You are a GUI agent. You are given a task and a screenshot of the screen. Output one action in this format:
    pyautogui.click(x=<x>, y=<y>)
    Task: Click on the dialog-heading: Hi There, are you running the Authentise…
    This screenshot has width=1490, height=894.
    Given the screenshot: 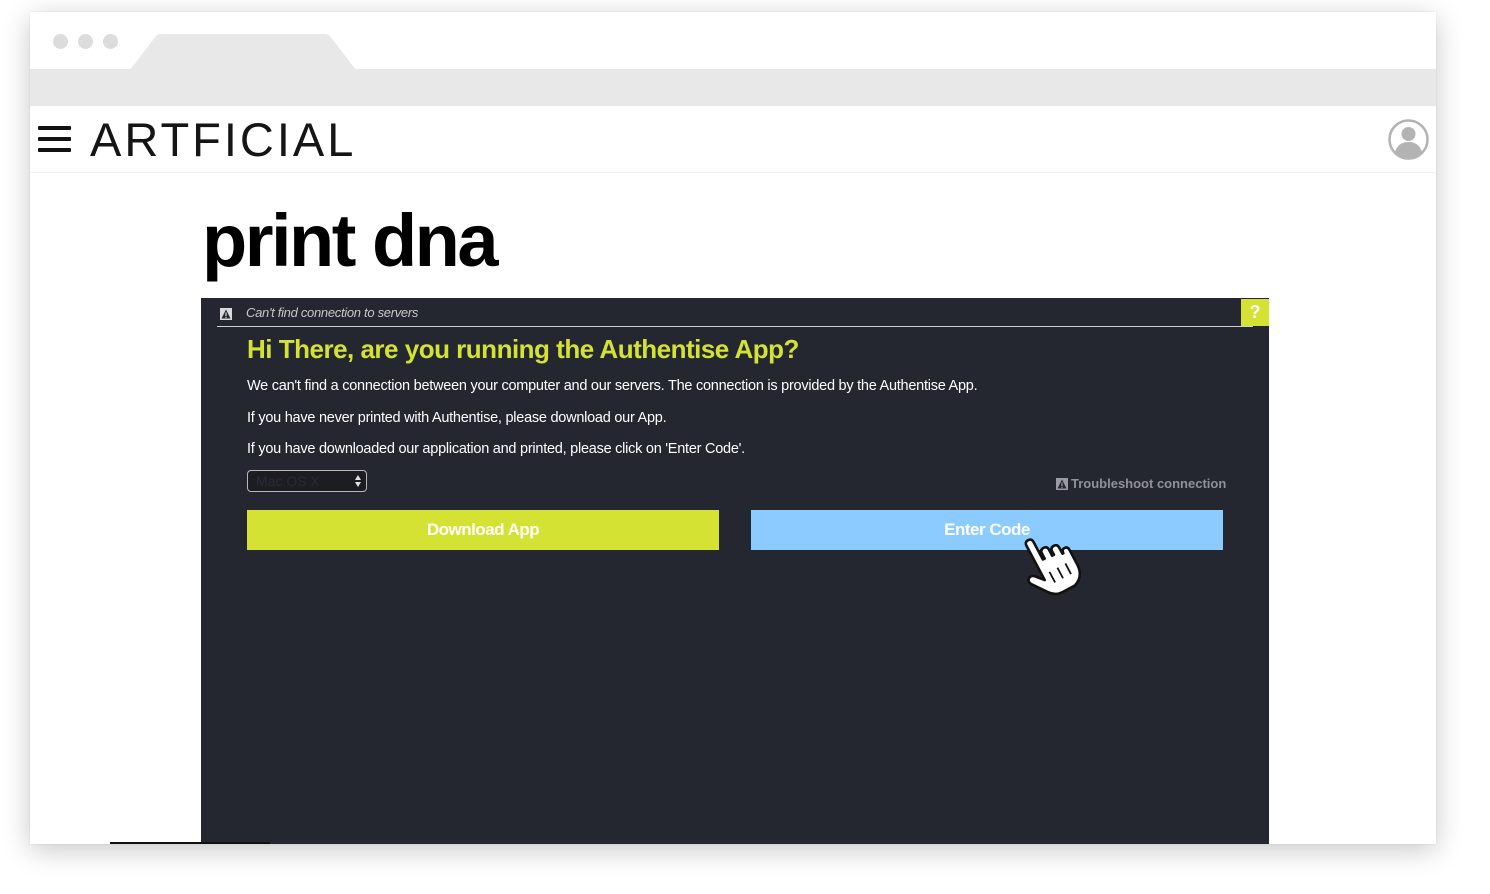 What is the action you would take?
    pyautogui.click(x=523, y=349)
    